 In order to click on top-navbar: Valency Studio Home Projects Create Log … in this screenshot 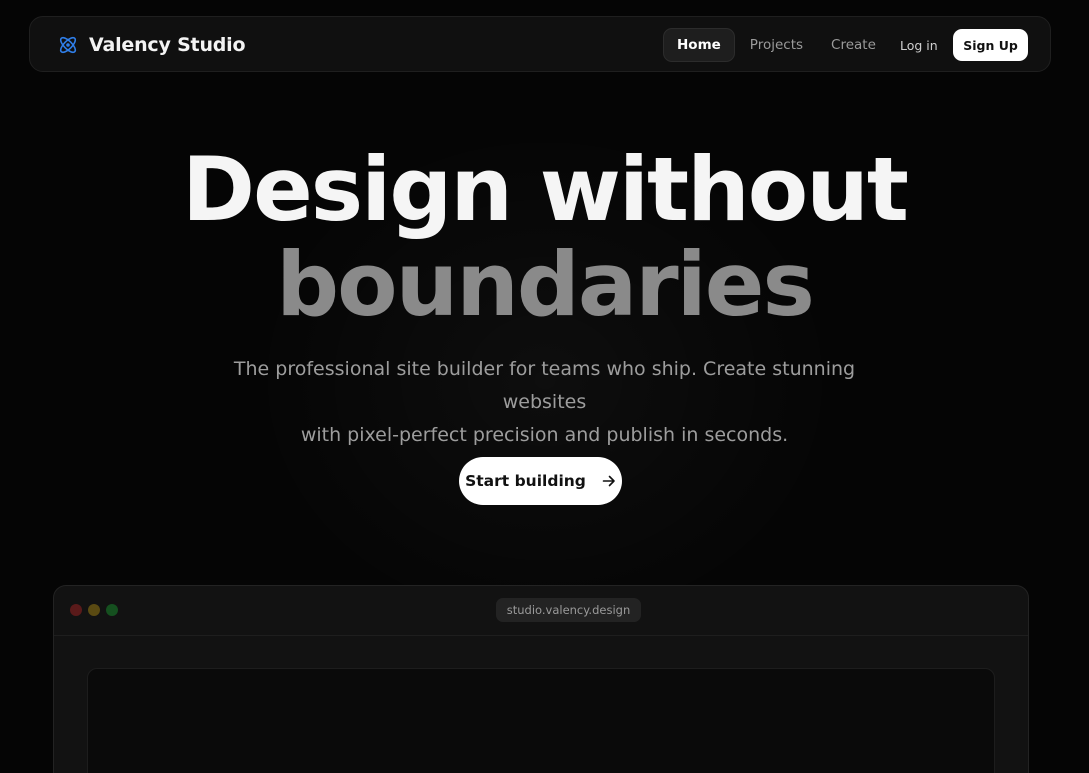, I will do `click(540, 44)`.